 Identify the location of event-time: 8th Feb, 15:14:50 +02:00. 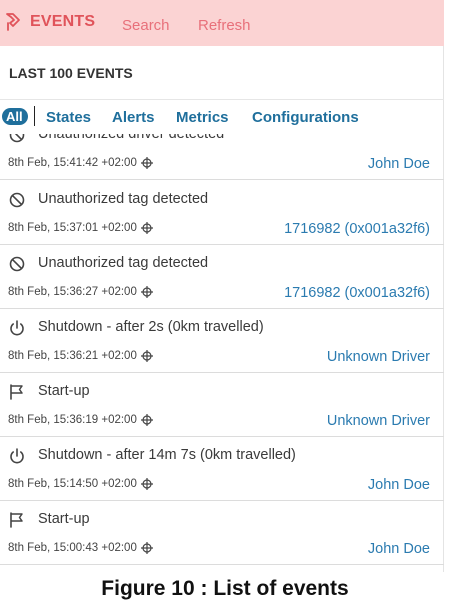
(80, 484).